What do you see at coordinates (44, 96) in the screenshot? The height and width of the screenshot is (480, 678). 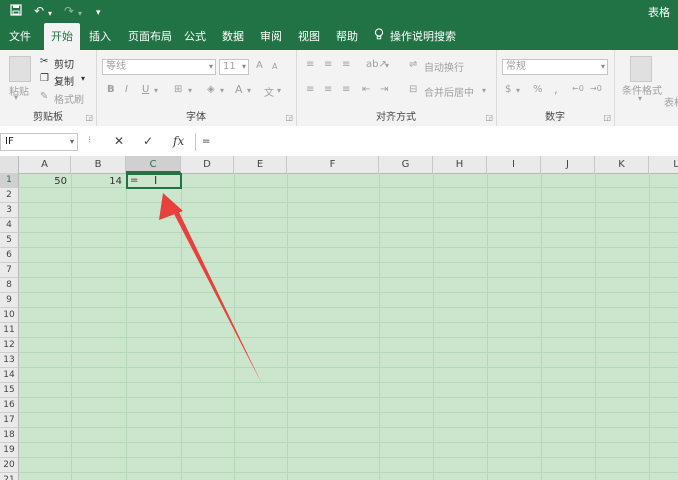 I see `format-painter-icon: ✎` at bounding box center [44, 96].